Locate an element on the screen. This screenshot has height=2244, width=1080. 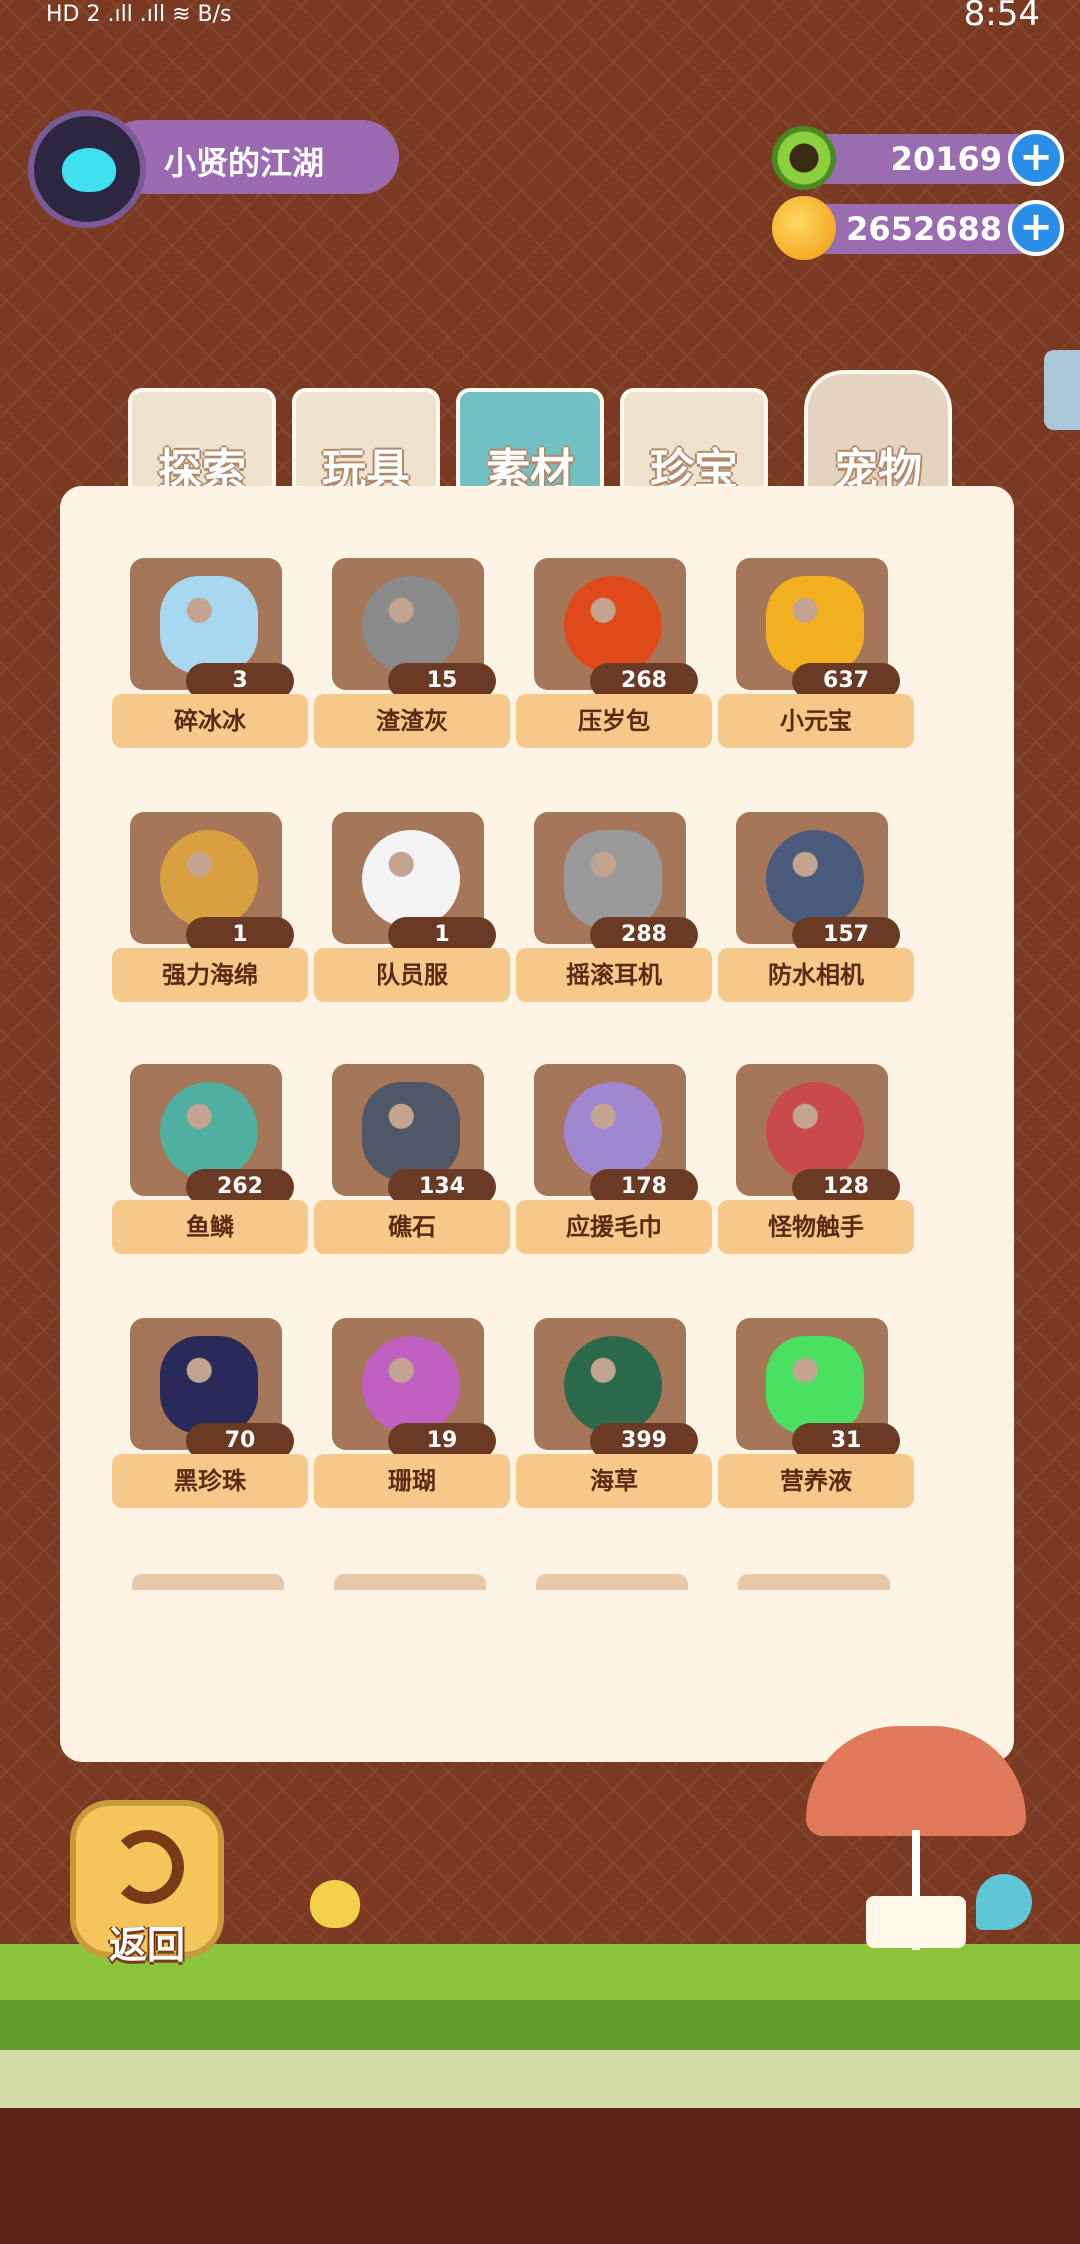
tab-materials: 素材 is located at coordinates (530, 443).